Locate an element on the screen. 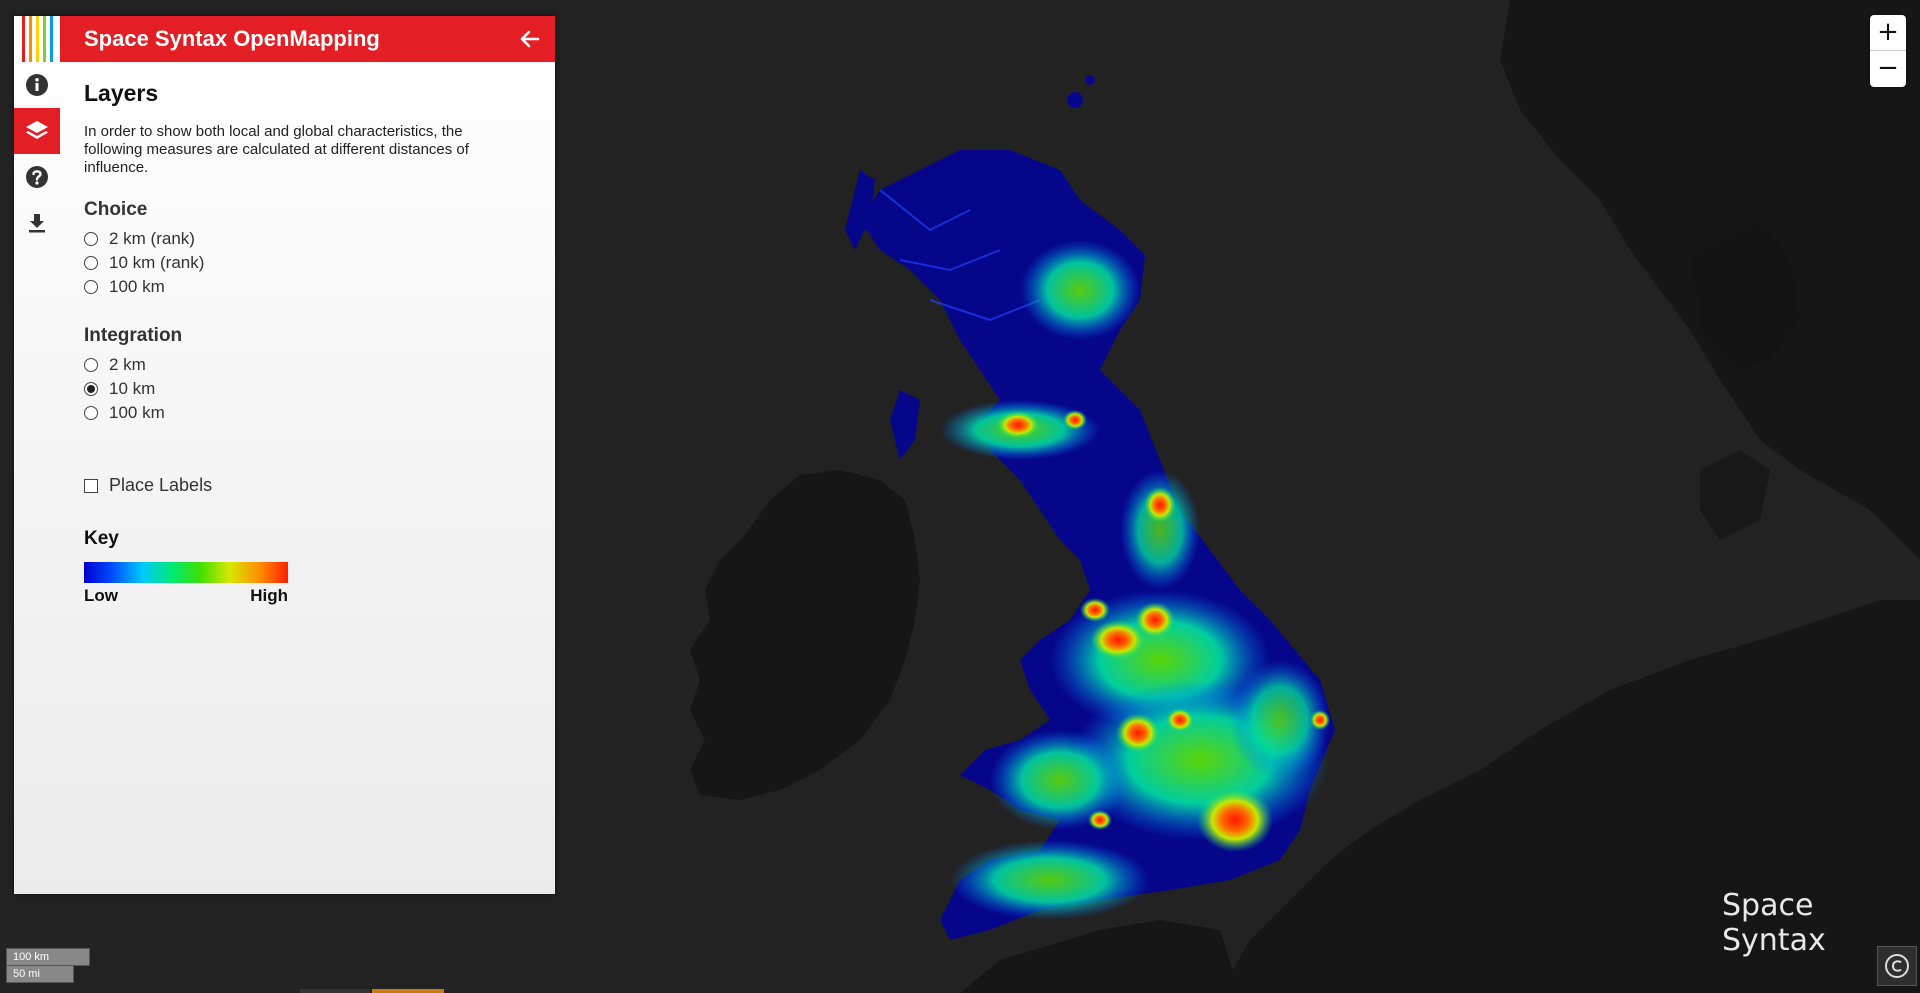 The width and height of the screenshot is (1920, 993). panel-header: Space Syntax OpenMapping is located at coordinates (284, 39).